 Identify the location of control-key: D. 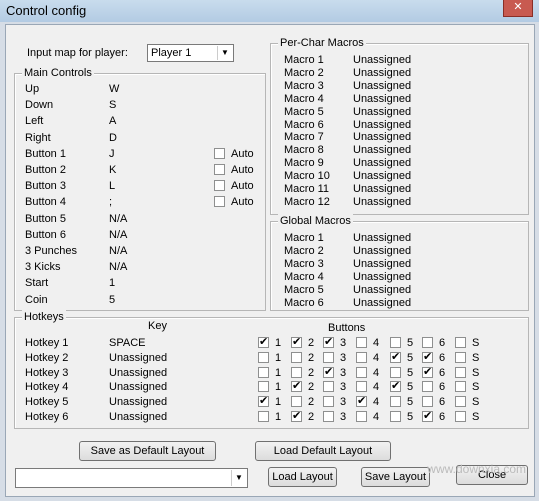
(113, 138).